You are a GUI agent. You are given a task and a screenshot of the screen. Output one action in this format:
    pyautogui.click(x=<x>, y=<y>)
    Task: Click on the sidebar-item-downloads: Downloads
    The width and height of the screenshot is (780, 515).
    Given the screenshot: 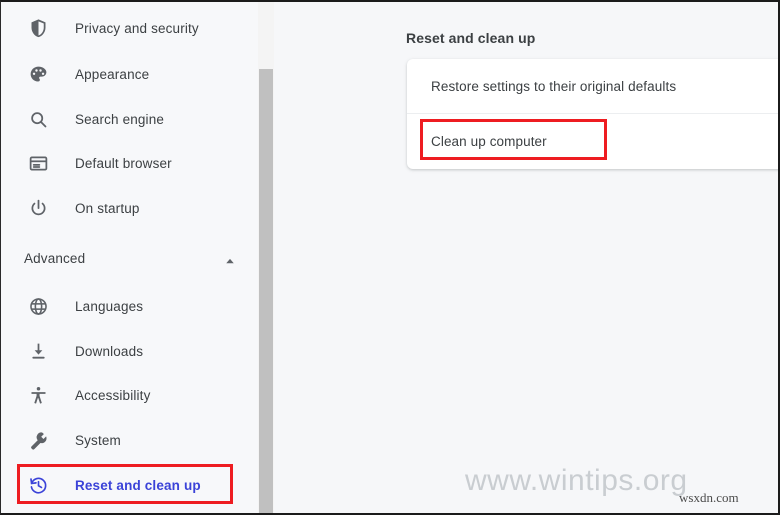 What is the action you would take?
    pyautogui.click(x=129, y=351)
    